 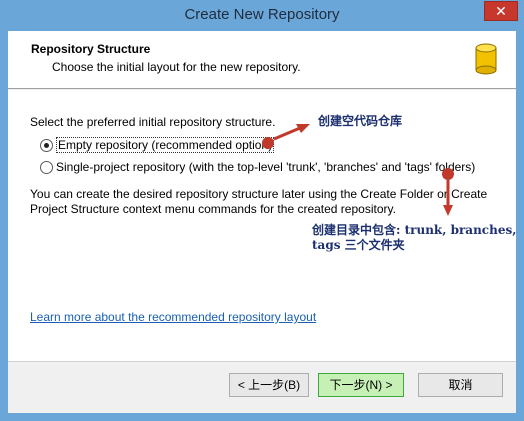 I want to click on annotation-folders-text-2: tags 三个文件夹, so click(x=358, y=245).